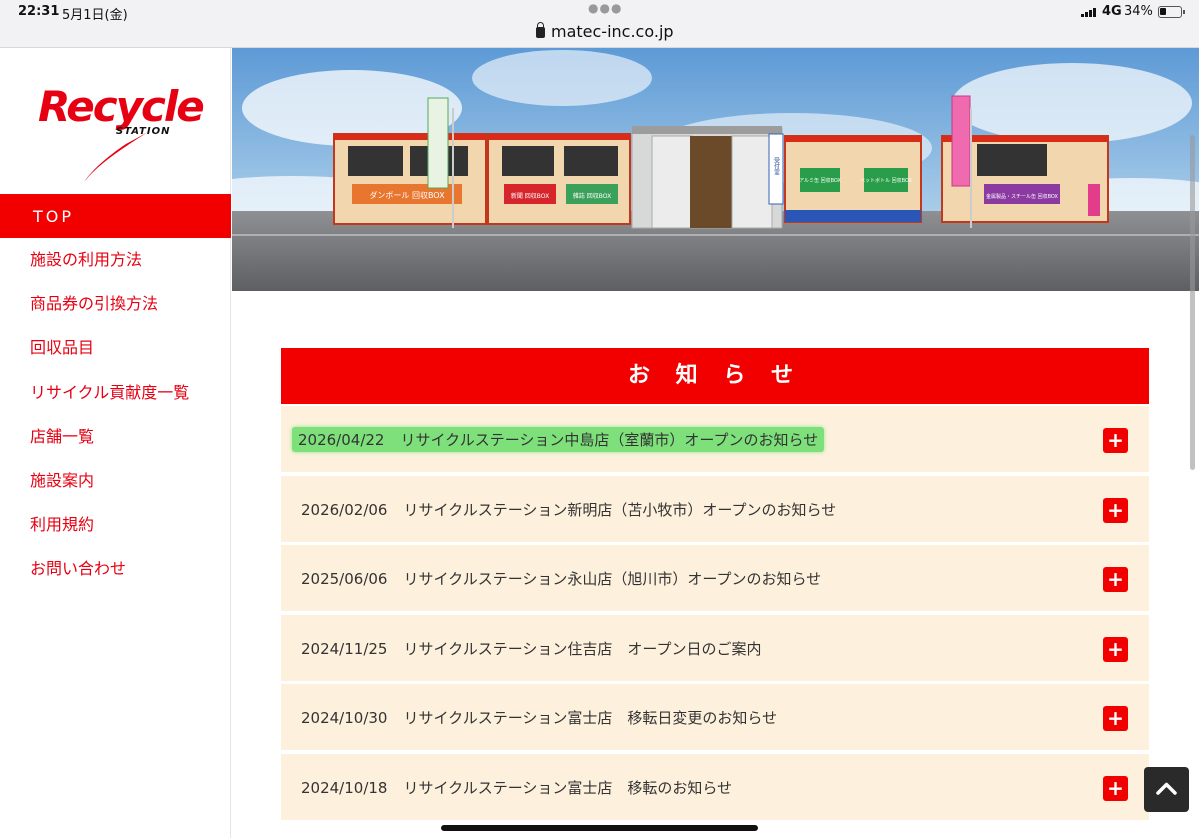 This screenshot has height=838, width=1199. Describe the element at coordinates (344, 509) in the screenshot. I see `news-date: 2026/02/06` at that location.